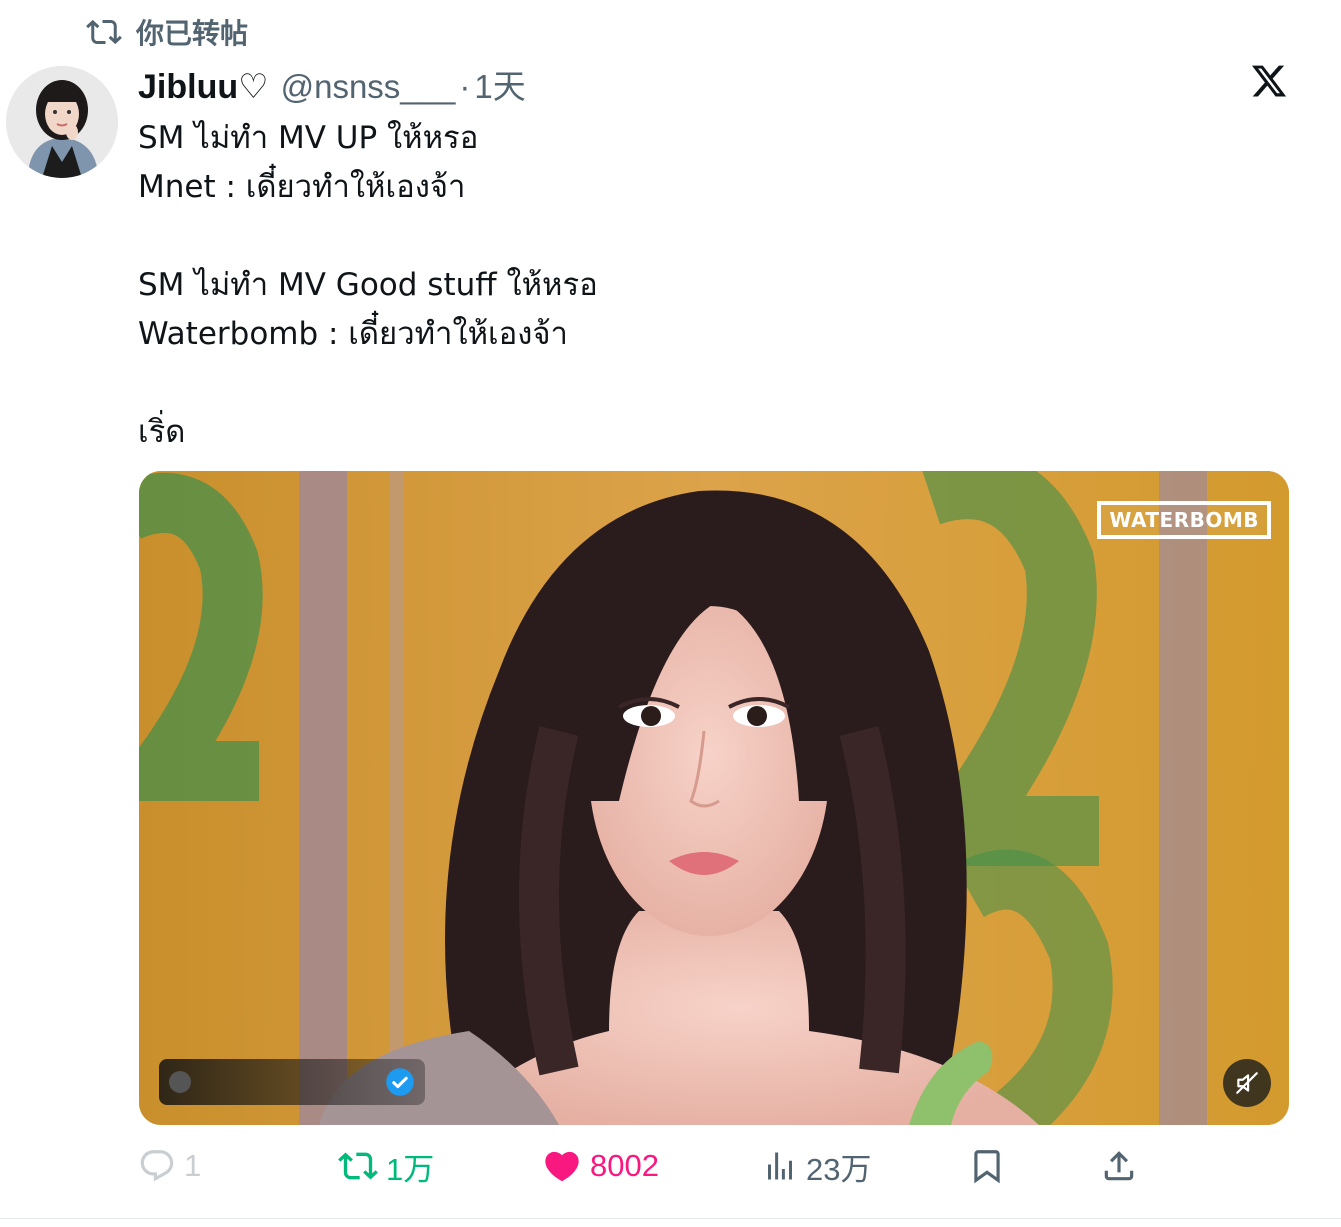 The image size is (1341, 1227). What do you see at coordinates (203, 87) in the screenshot?
I see `author-display-name: Jibluu♡` at bounding box center [203, 87].